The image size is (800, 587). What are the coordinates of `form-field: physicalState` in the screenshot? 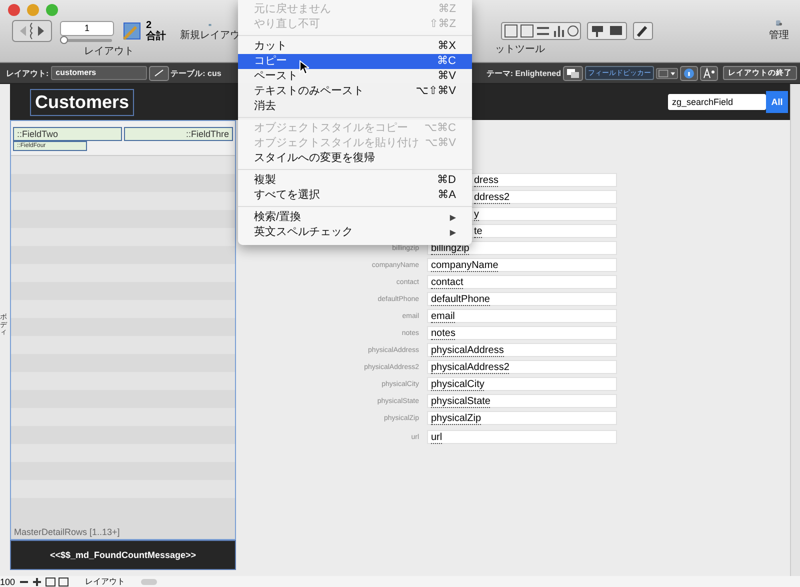 It's located at (522, 401).